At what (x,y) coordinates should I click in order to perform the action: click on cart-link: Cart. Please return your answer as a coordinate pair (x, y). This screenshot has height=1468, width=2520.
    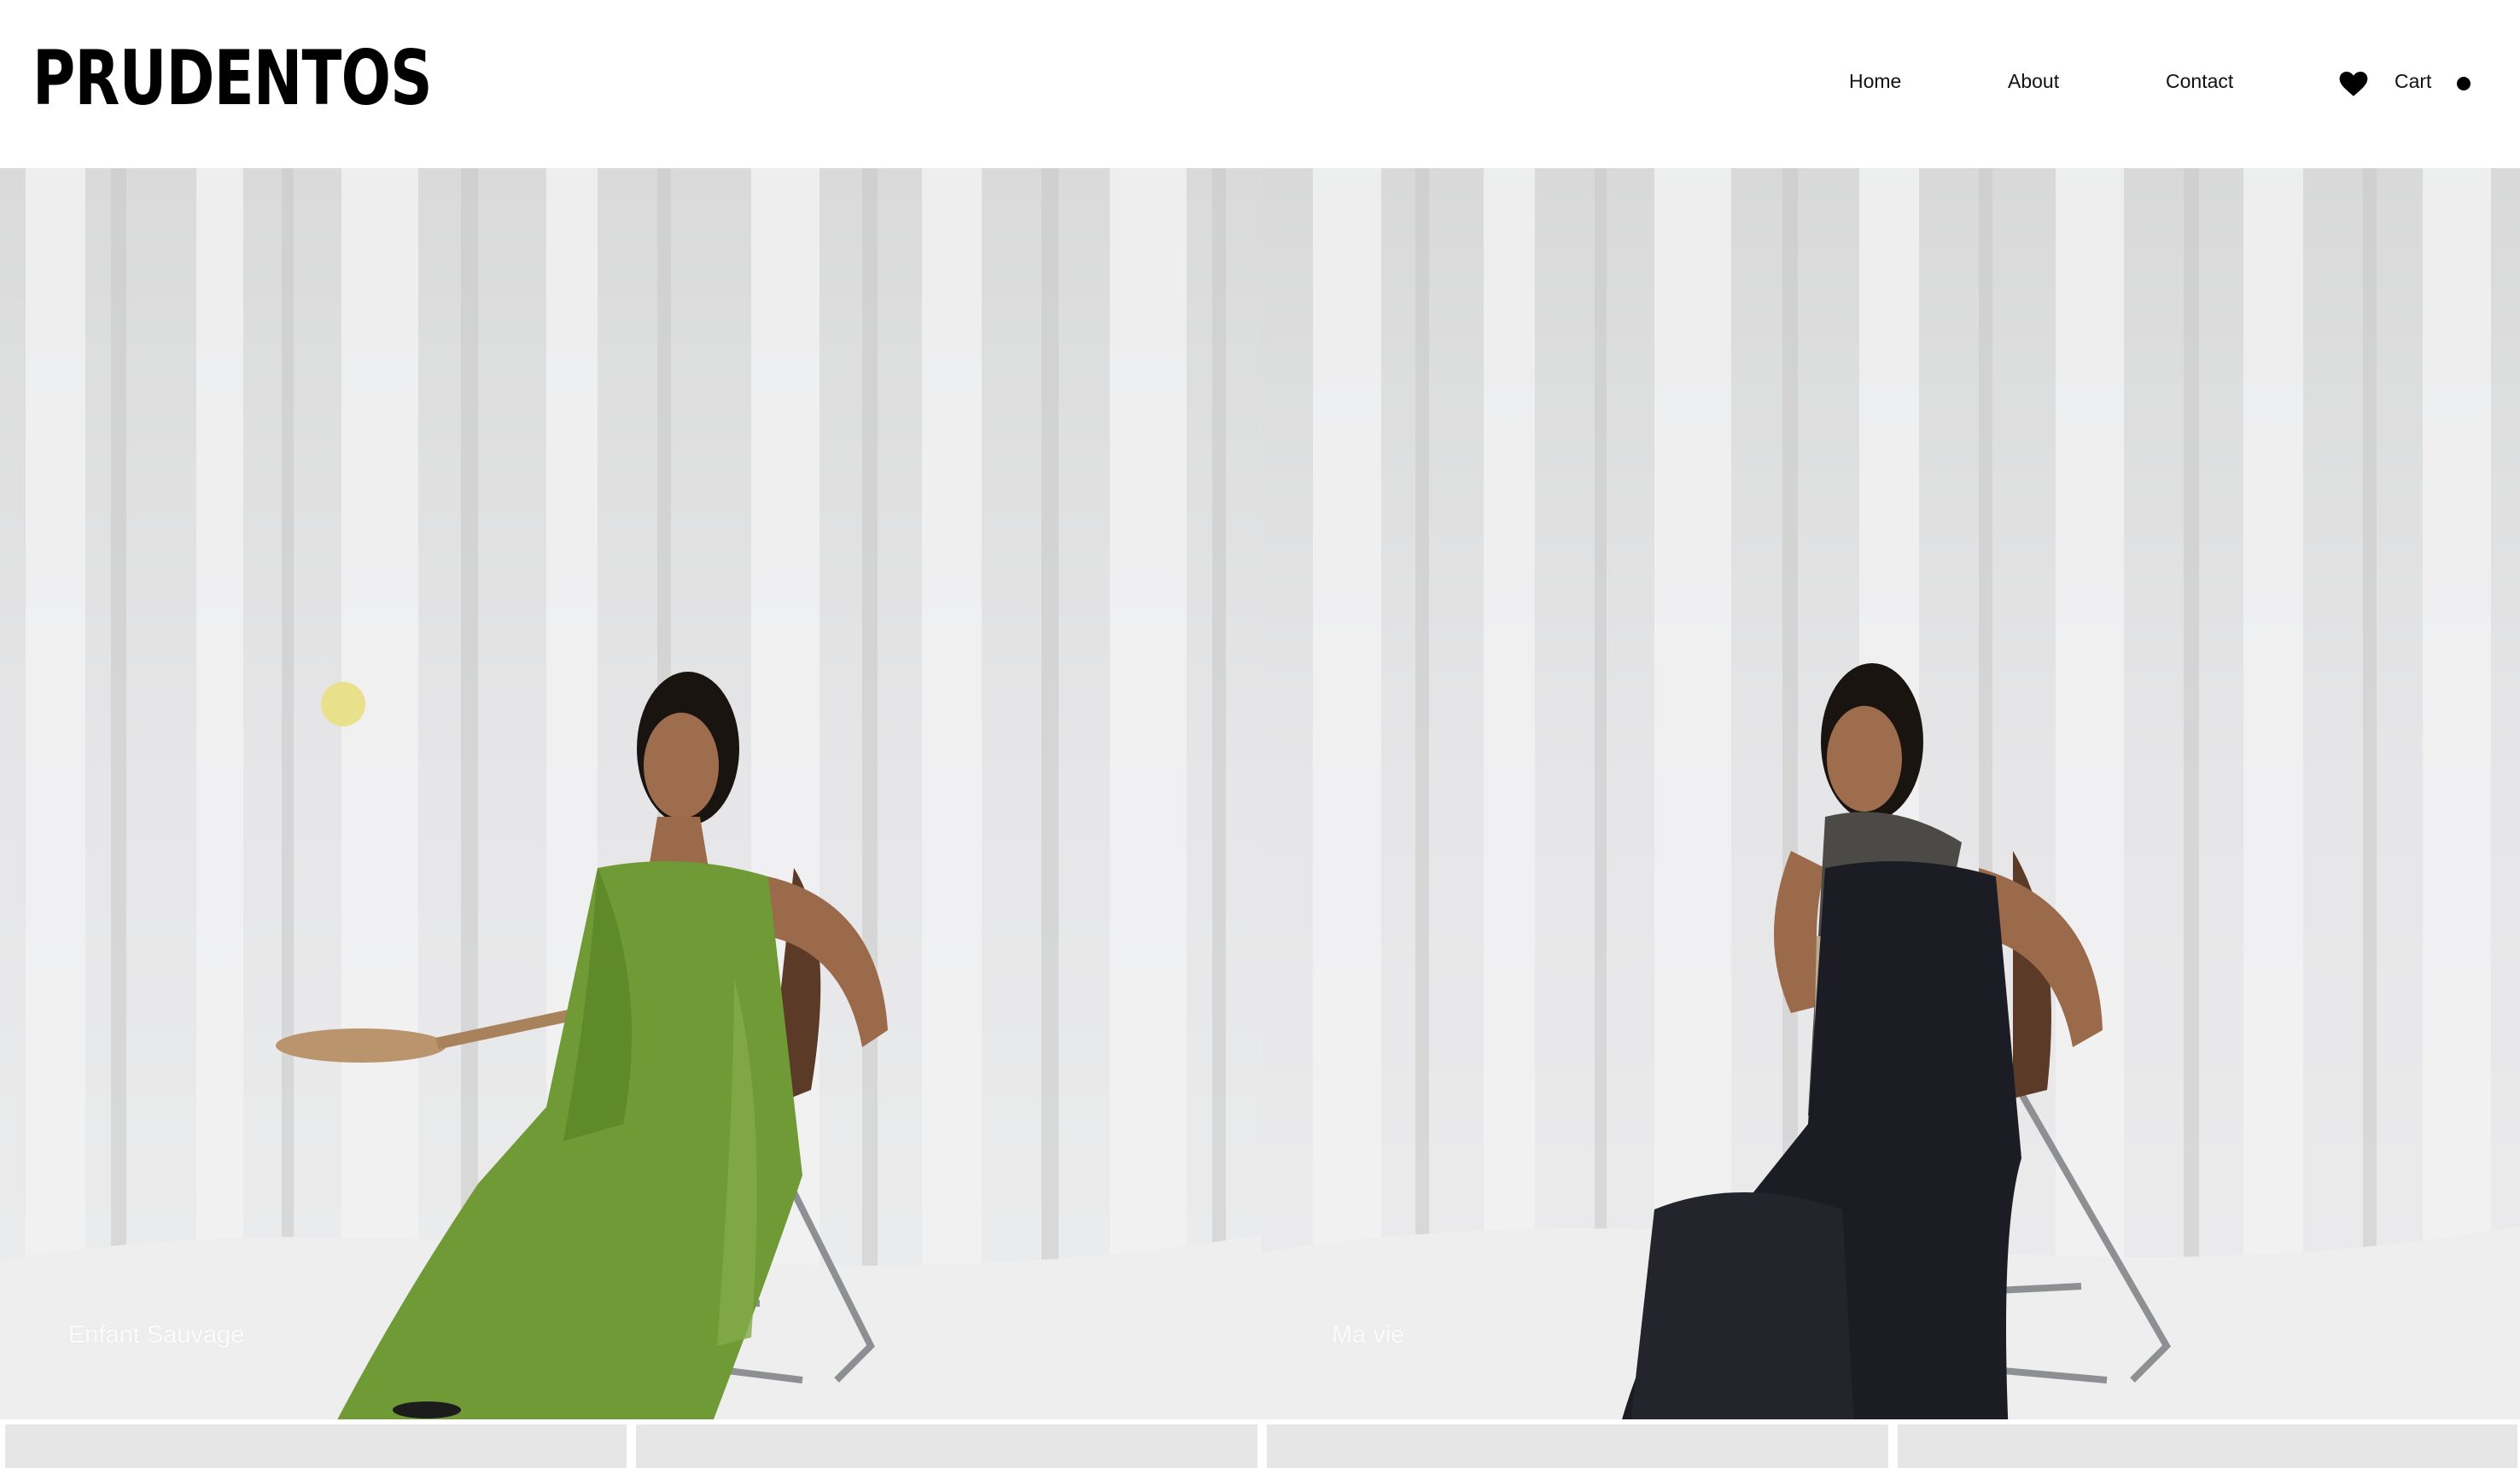
    Looking at the image, I should click on (2413, 81).